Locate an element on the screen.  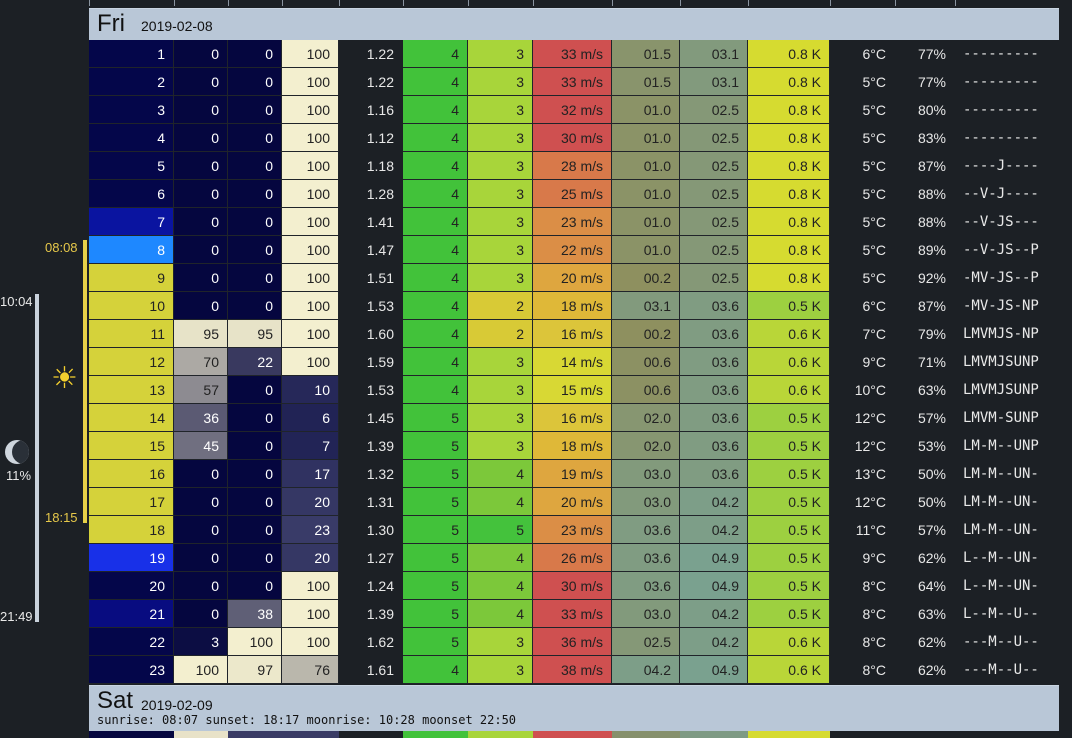
condition-code-cell: -MV-JS--P is located at coordinates (1001, 278).